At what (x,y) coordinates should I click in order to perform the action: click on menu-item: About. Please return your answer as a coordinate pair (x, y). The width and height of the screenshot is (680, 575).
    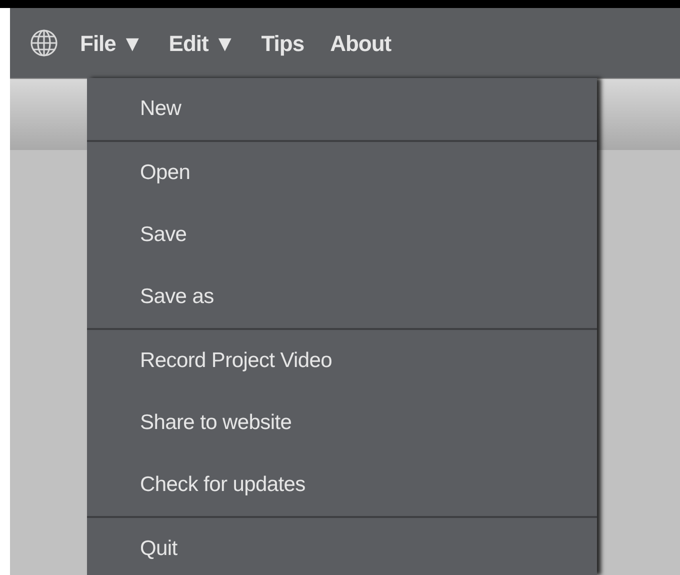
    Looking at the image, I should click on (361, 43).